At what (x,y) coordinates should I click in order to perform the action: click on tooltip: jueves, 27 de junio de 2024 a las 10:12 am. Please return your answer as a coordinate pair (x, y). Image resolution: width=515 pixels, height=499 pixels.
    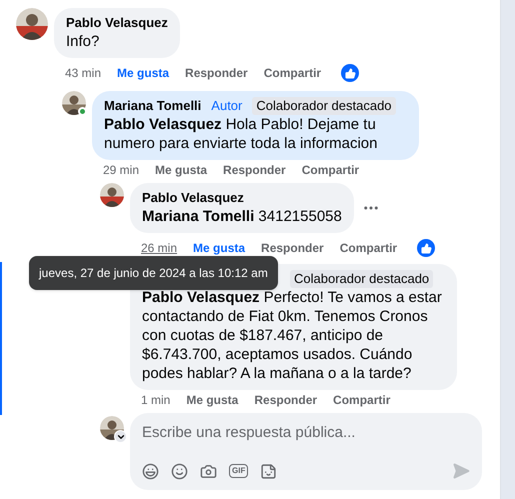
    Looking at the image, I should click on (153, 273).